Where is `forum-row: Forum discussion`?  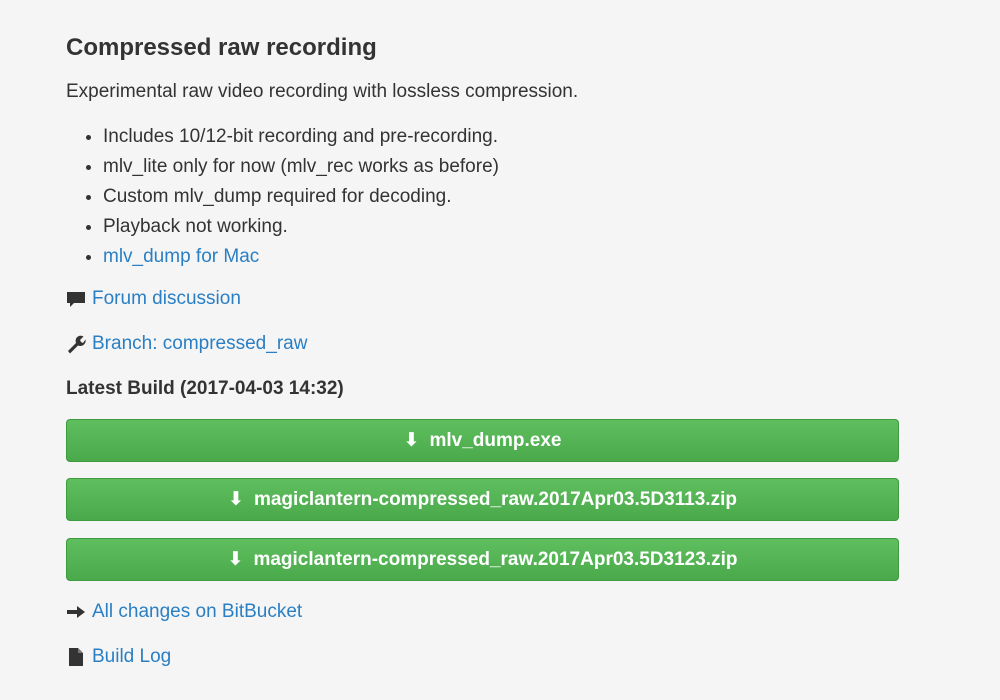
forum-row: Forum discussion is located at coordinates (153, 299).